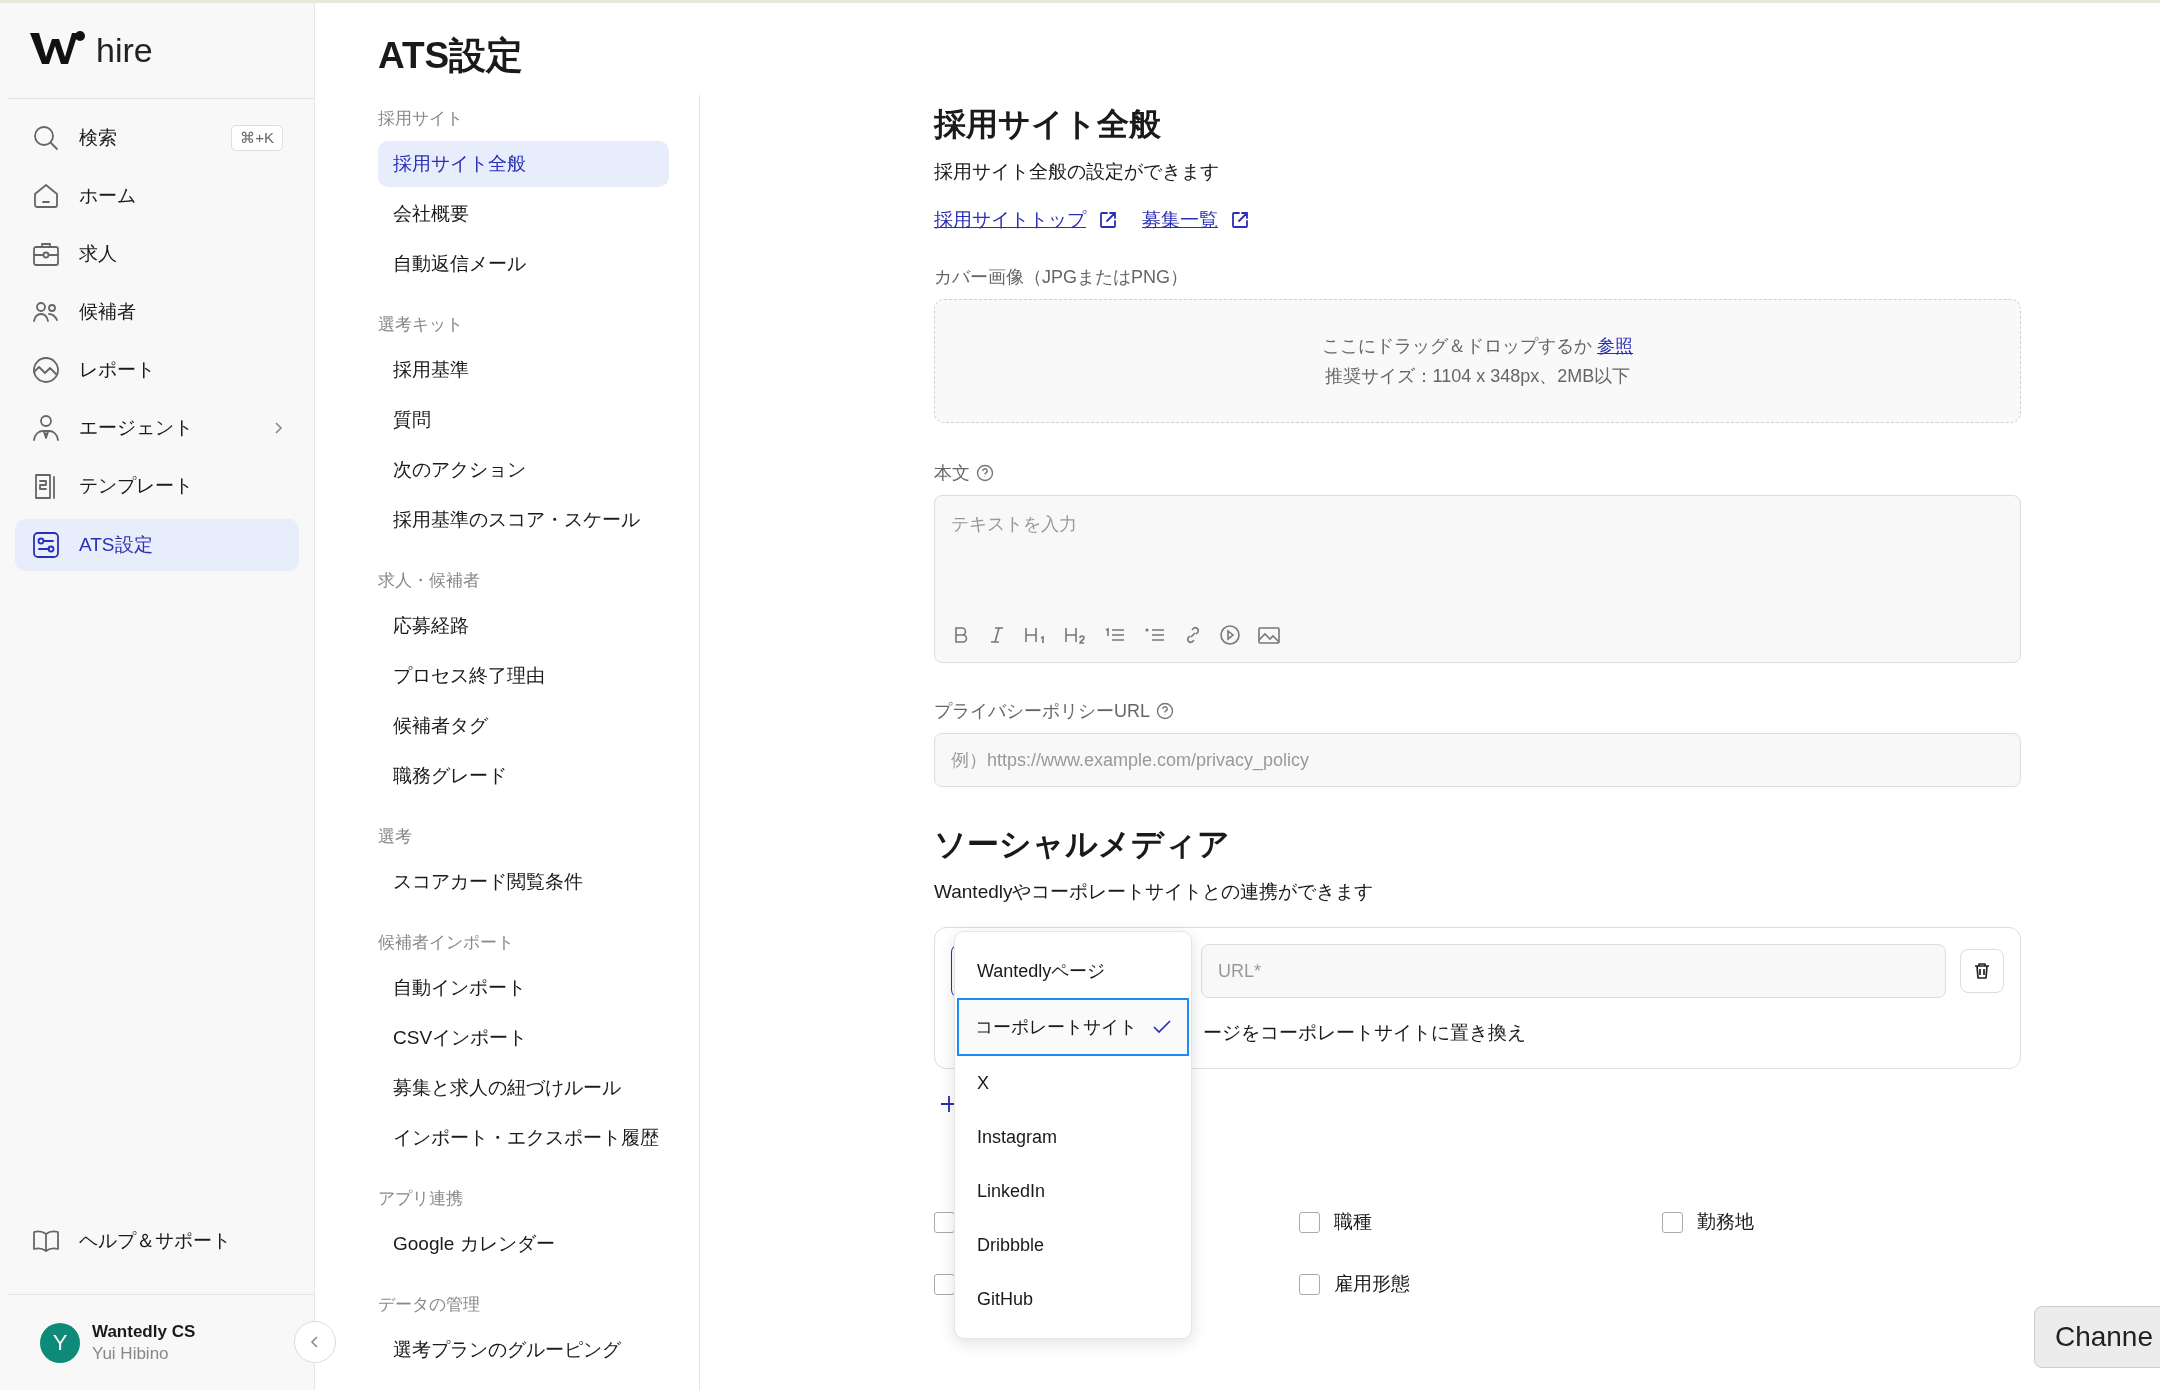  What do you see at coordinates (451, 56) in the screenshot?
I see `page-title: ATS設定` at bounding box center [451, 56].